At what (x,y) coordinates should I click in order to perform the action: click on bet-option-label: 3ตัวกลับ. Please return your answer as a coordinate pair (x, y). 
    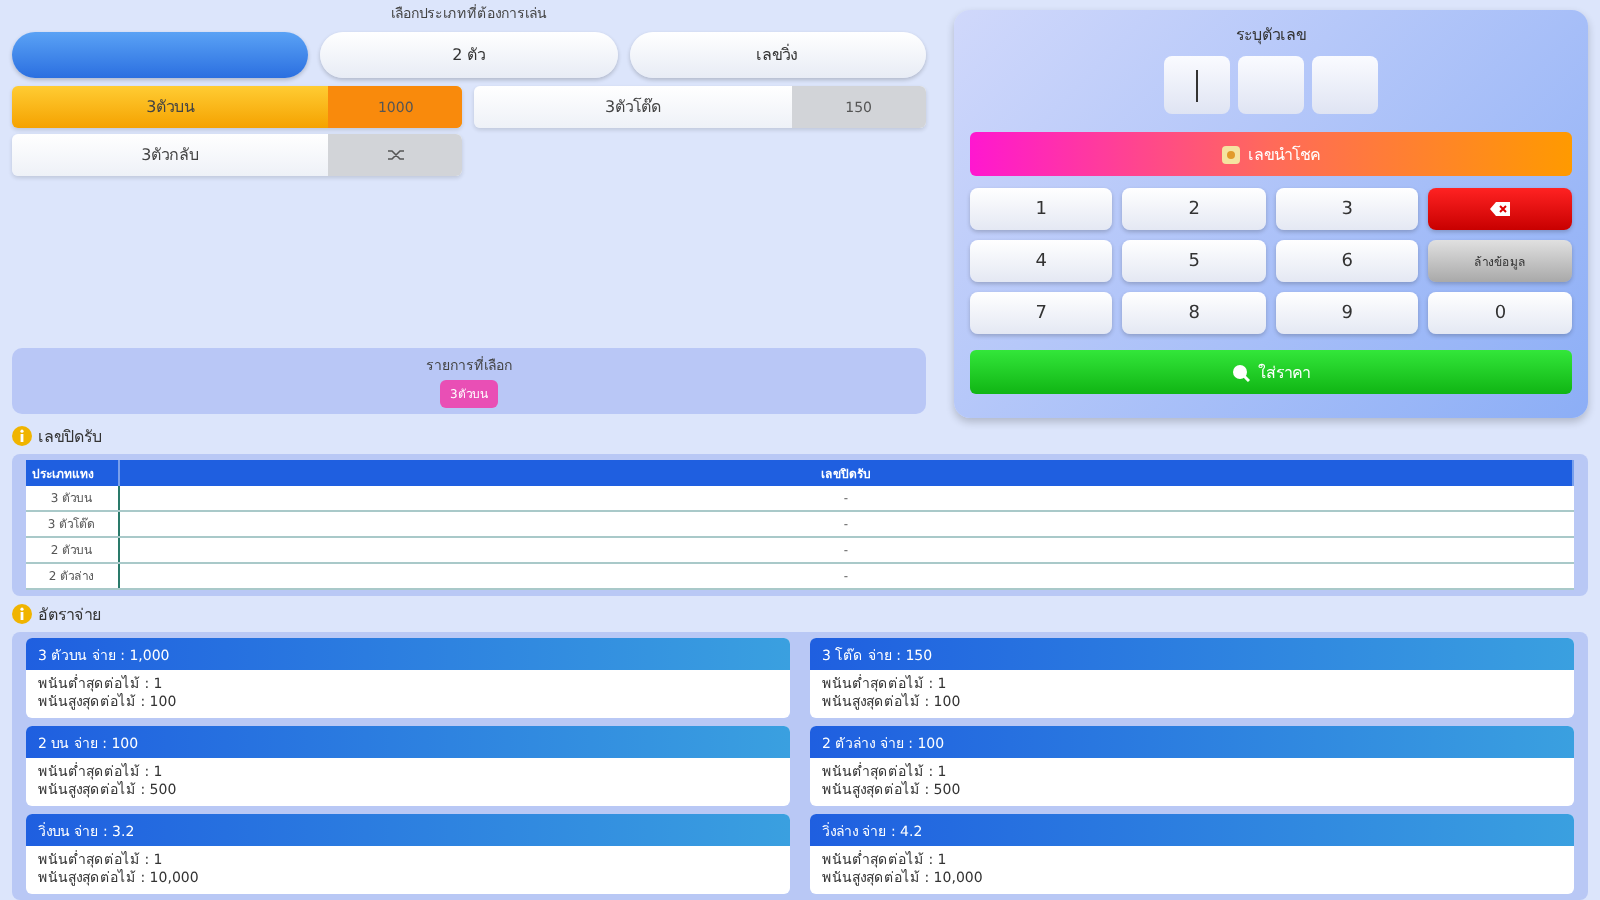
    Looking at the image, I should click on (170, 155).